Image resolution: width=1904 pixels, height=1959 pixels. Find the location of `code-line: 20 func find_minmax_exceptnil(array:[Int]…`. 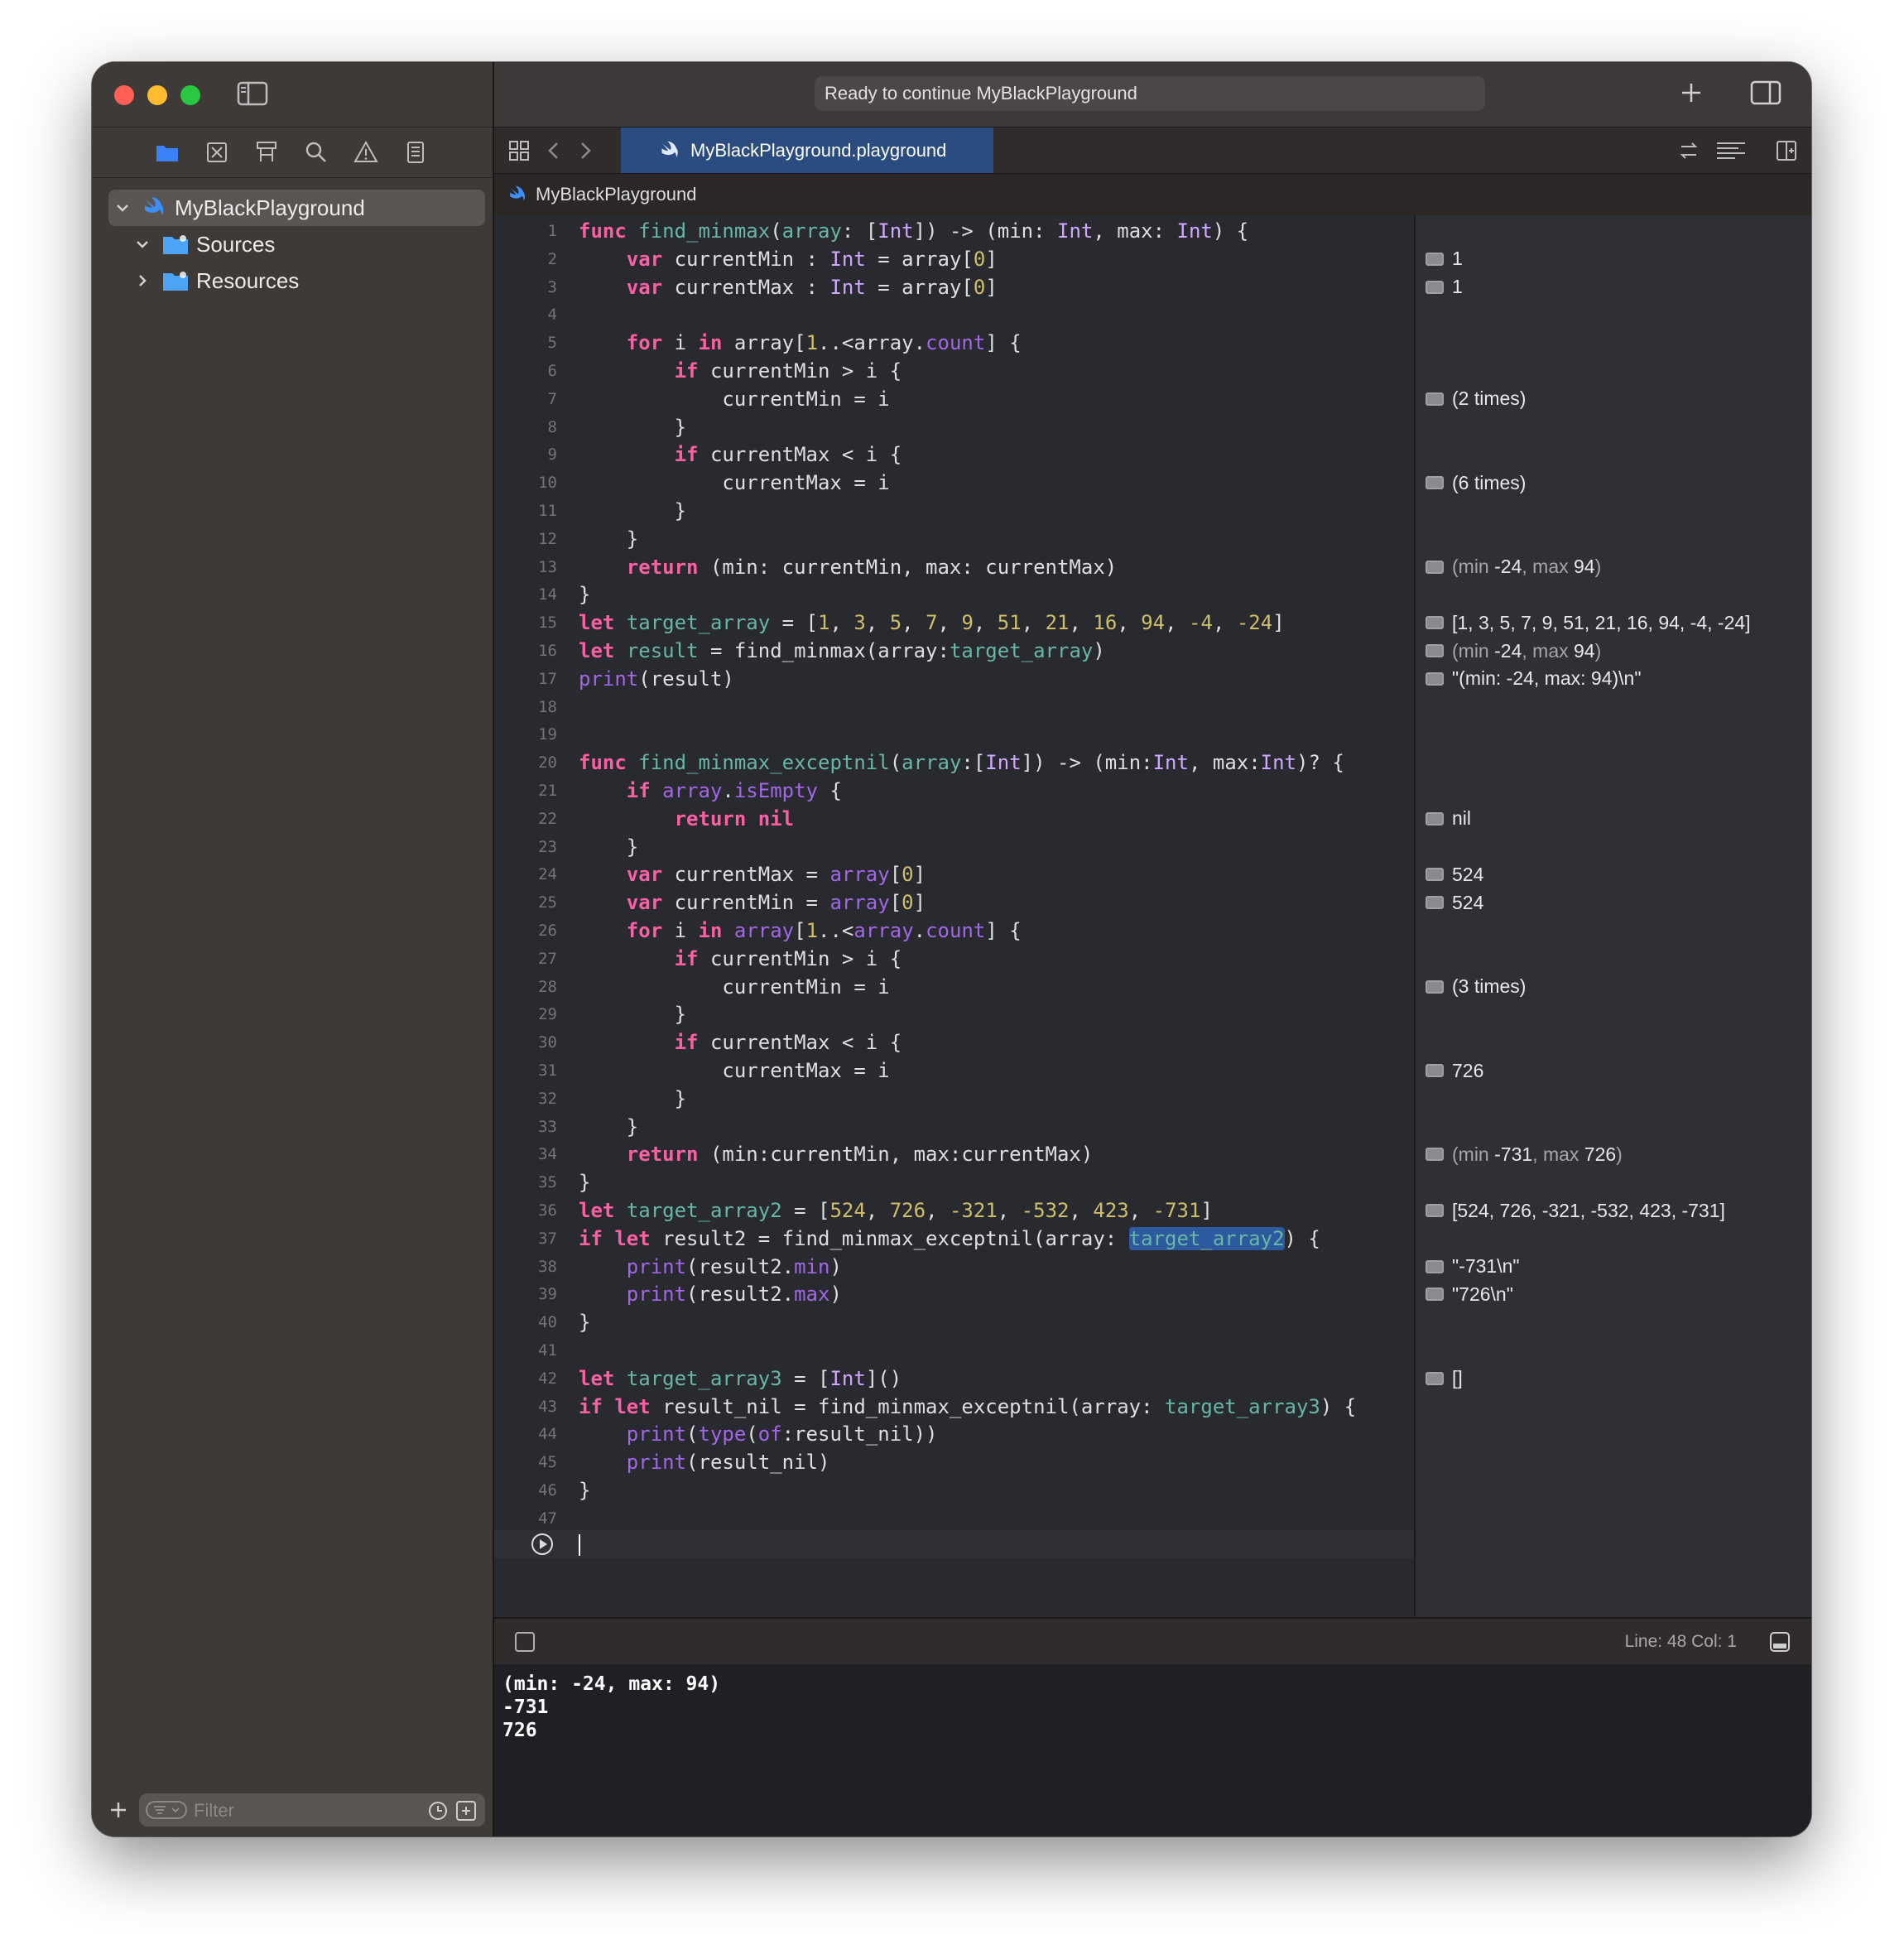

code-line: 20 func find_minmax_exceptnil(array:[Int]… is located at coordinates (954, 762).